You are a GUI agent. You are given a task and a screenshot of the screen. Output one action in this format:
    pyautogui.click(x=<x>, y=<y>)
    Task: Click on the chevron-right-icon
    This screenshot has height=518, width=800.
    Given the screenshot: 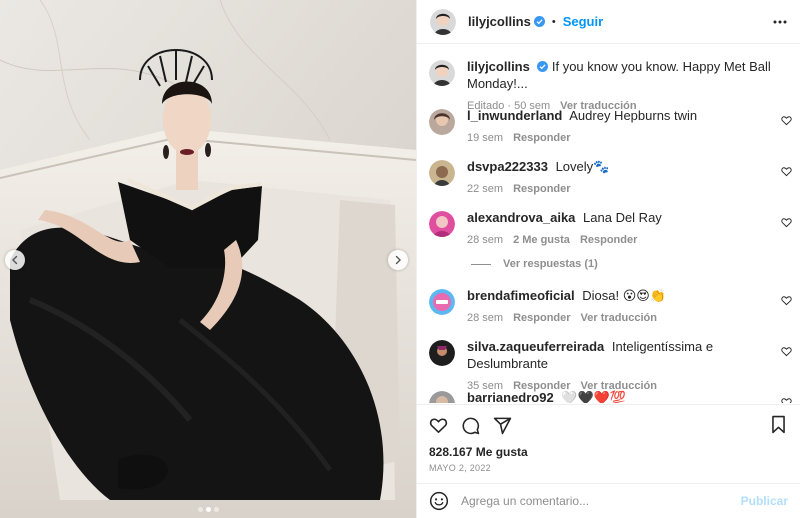 What is the action you would take?
    pyautogui.click(x=398, y=260)
    